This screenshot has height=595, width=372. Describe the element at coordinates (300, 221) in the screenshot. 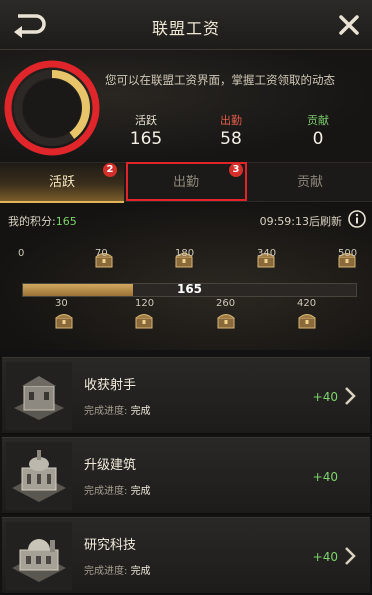

I see `refresh-countdown: 09:59:13后刷新` at that location.